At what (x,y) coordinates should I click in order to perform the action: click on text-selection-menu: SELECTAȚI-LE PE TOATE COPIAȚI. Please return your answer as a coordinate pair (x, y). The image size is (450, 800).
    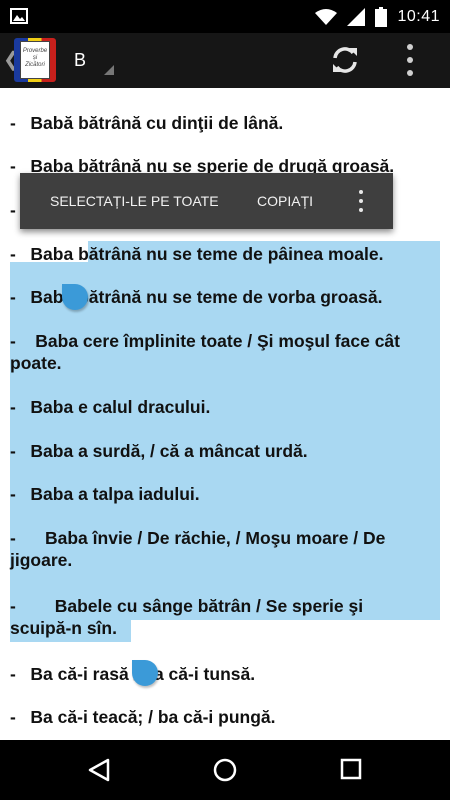
    Looking at the image, I should click on (206, 201).